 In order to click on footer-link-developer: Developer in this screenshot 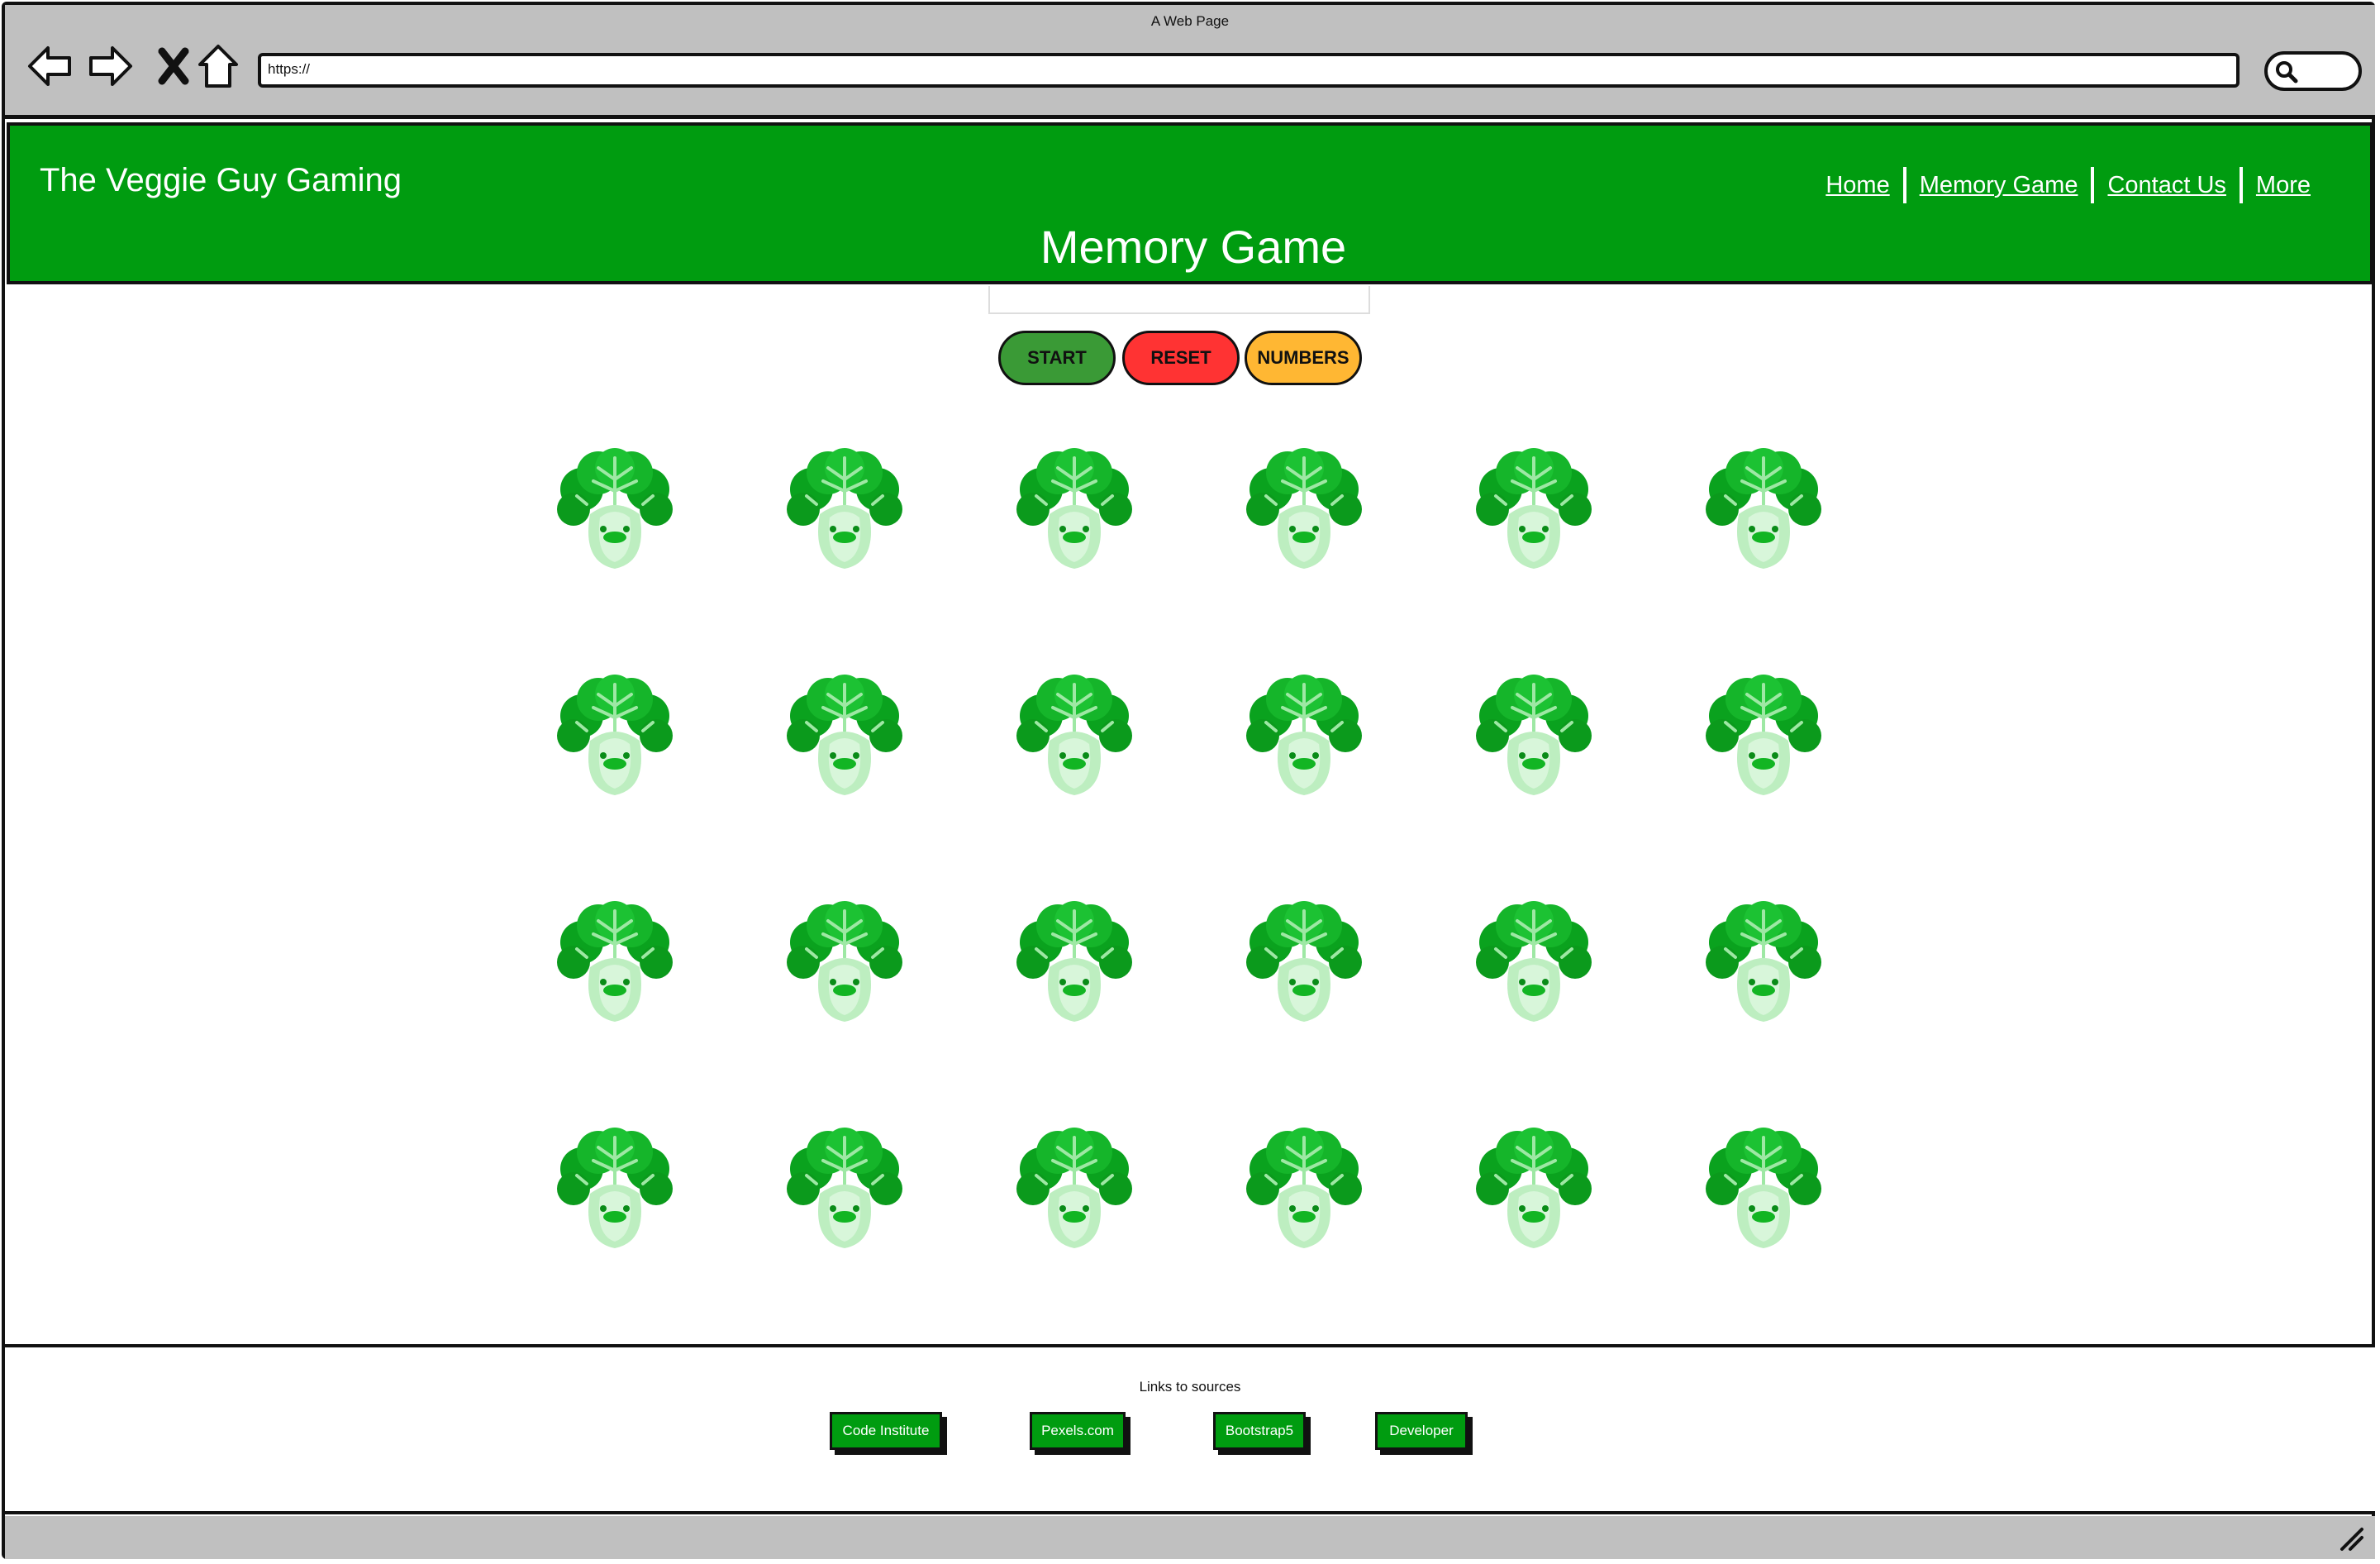, I will do `click(1421, 1431)`.